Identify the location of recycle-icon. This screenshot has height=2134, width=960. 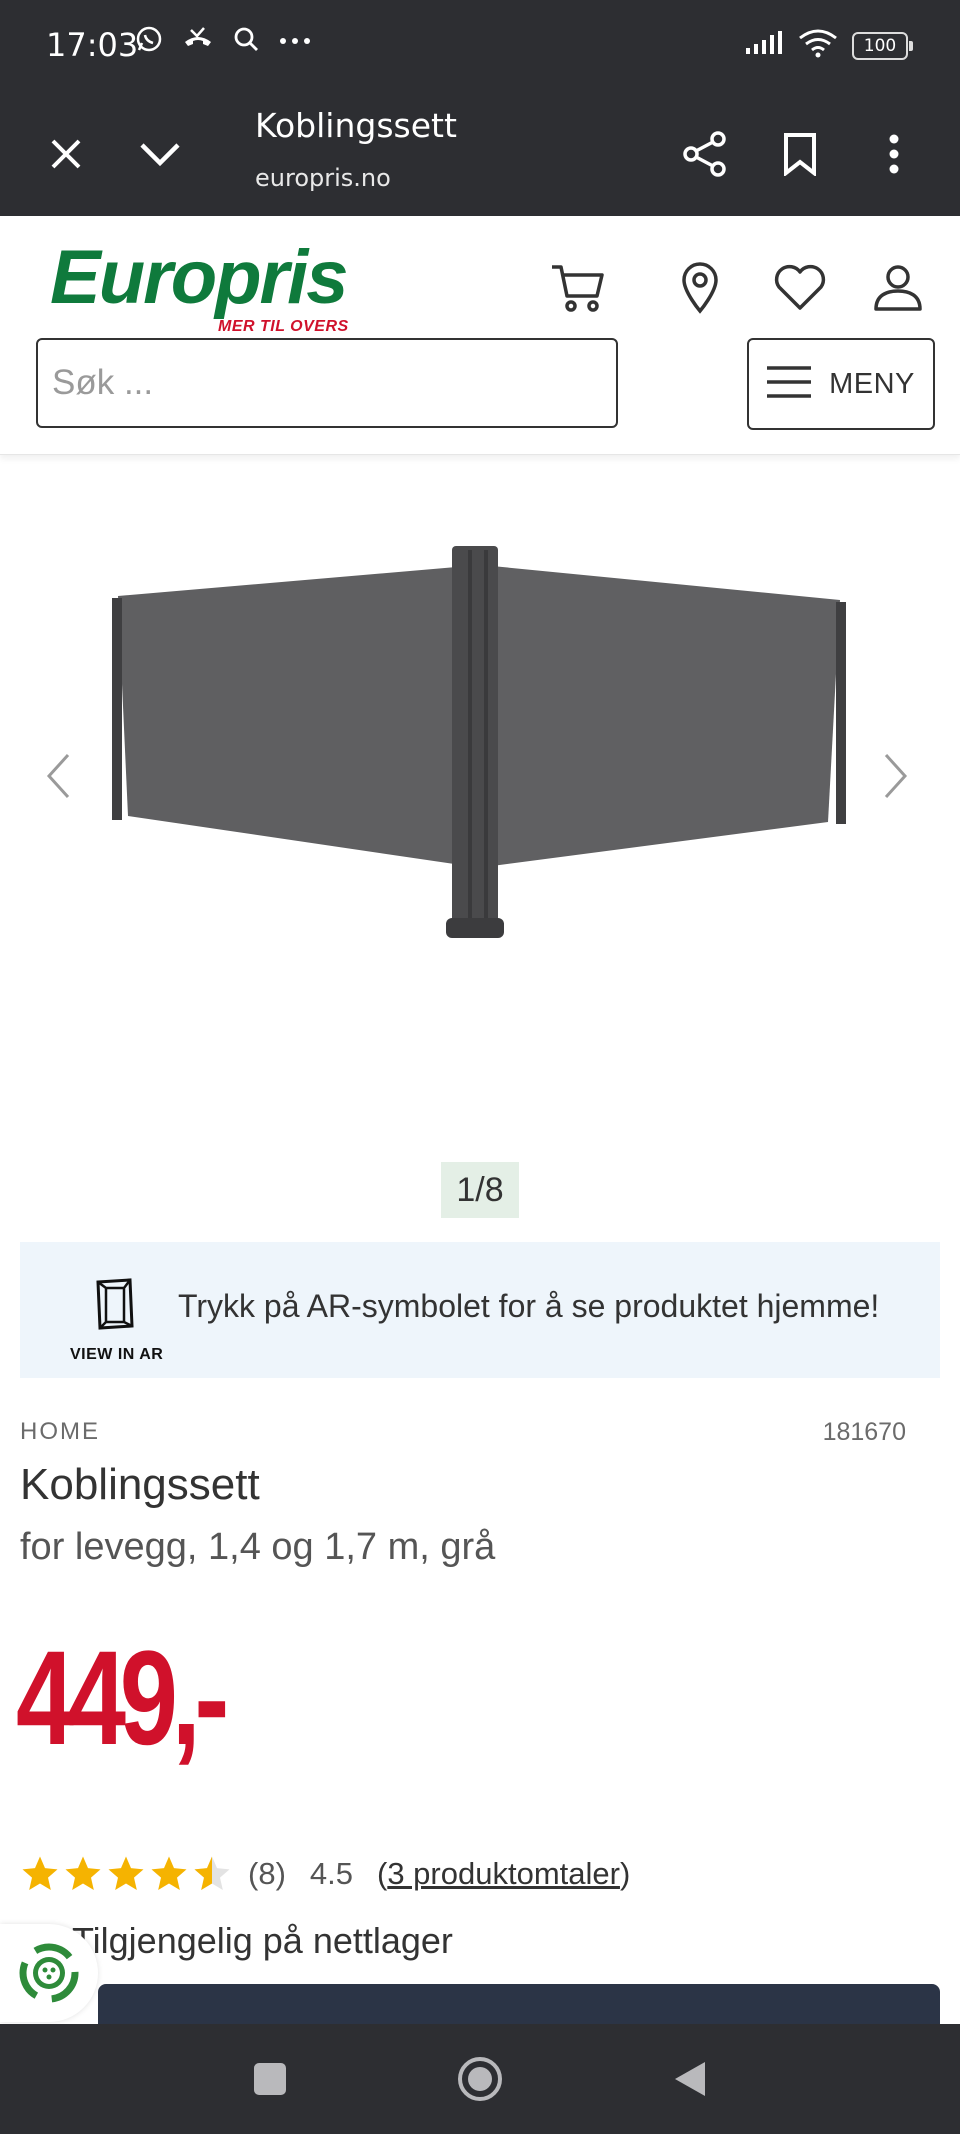
(49, 1973).